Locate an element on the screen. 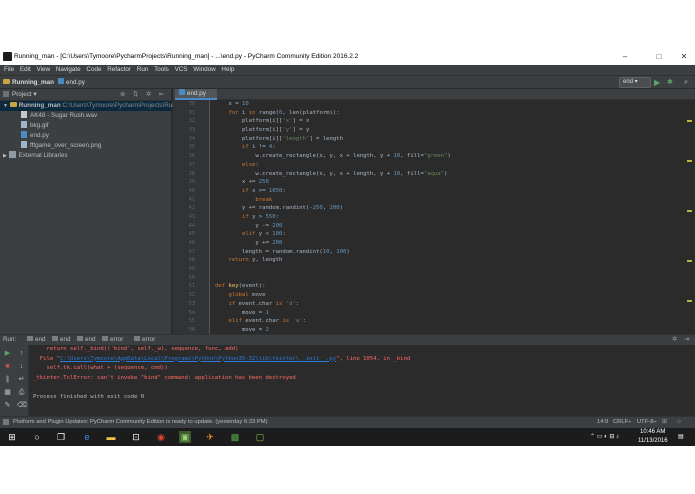  line-number: 45 is located at coordinates (191, 234).